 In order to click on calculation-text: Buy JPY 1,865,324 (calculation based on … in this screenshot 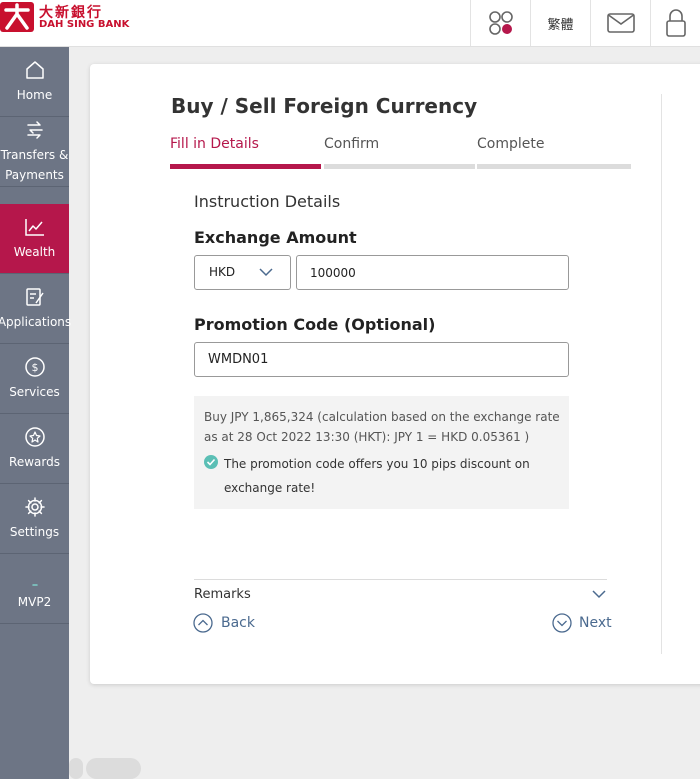, I will do `click(382, 427)`.